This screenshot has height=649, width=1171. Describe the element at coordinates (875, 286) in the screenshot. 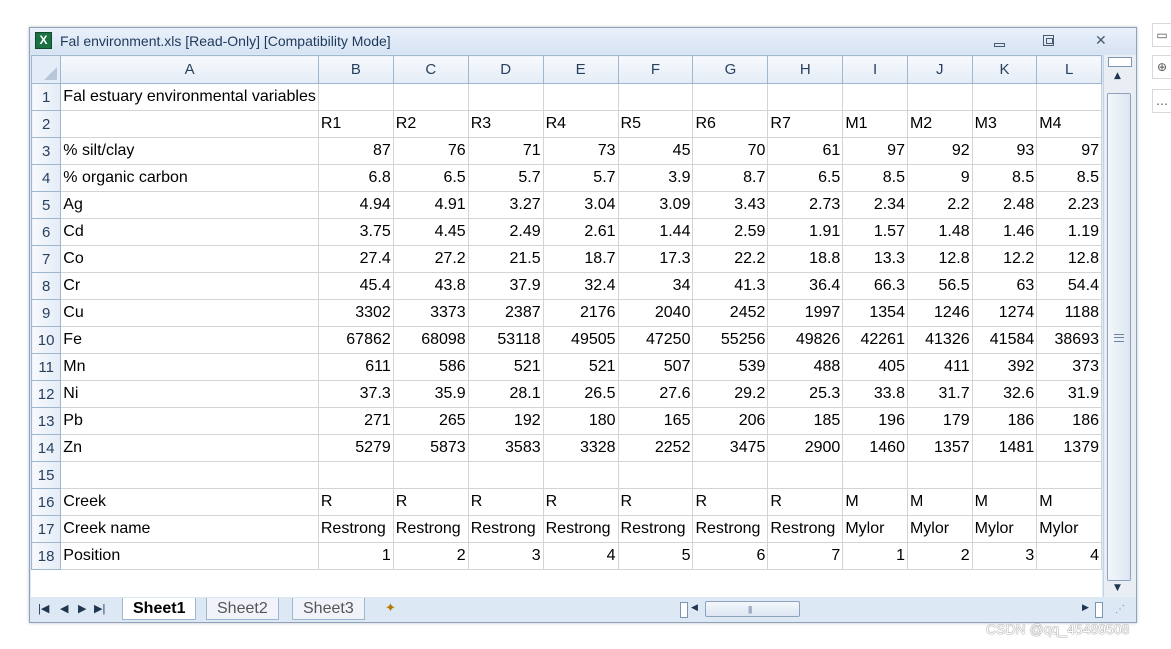

I see `cell-i8: 66.3` at that location.